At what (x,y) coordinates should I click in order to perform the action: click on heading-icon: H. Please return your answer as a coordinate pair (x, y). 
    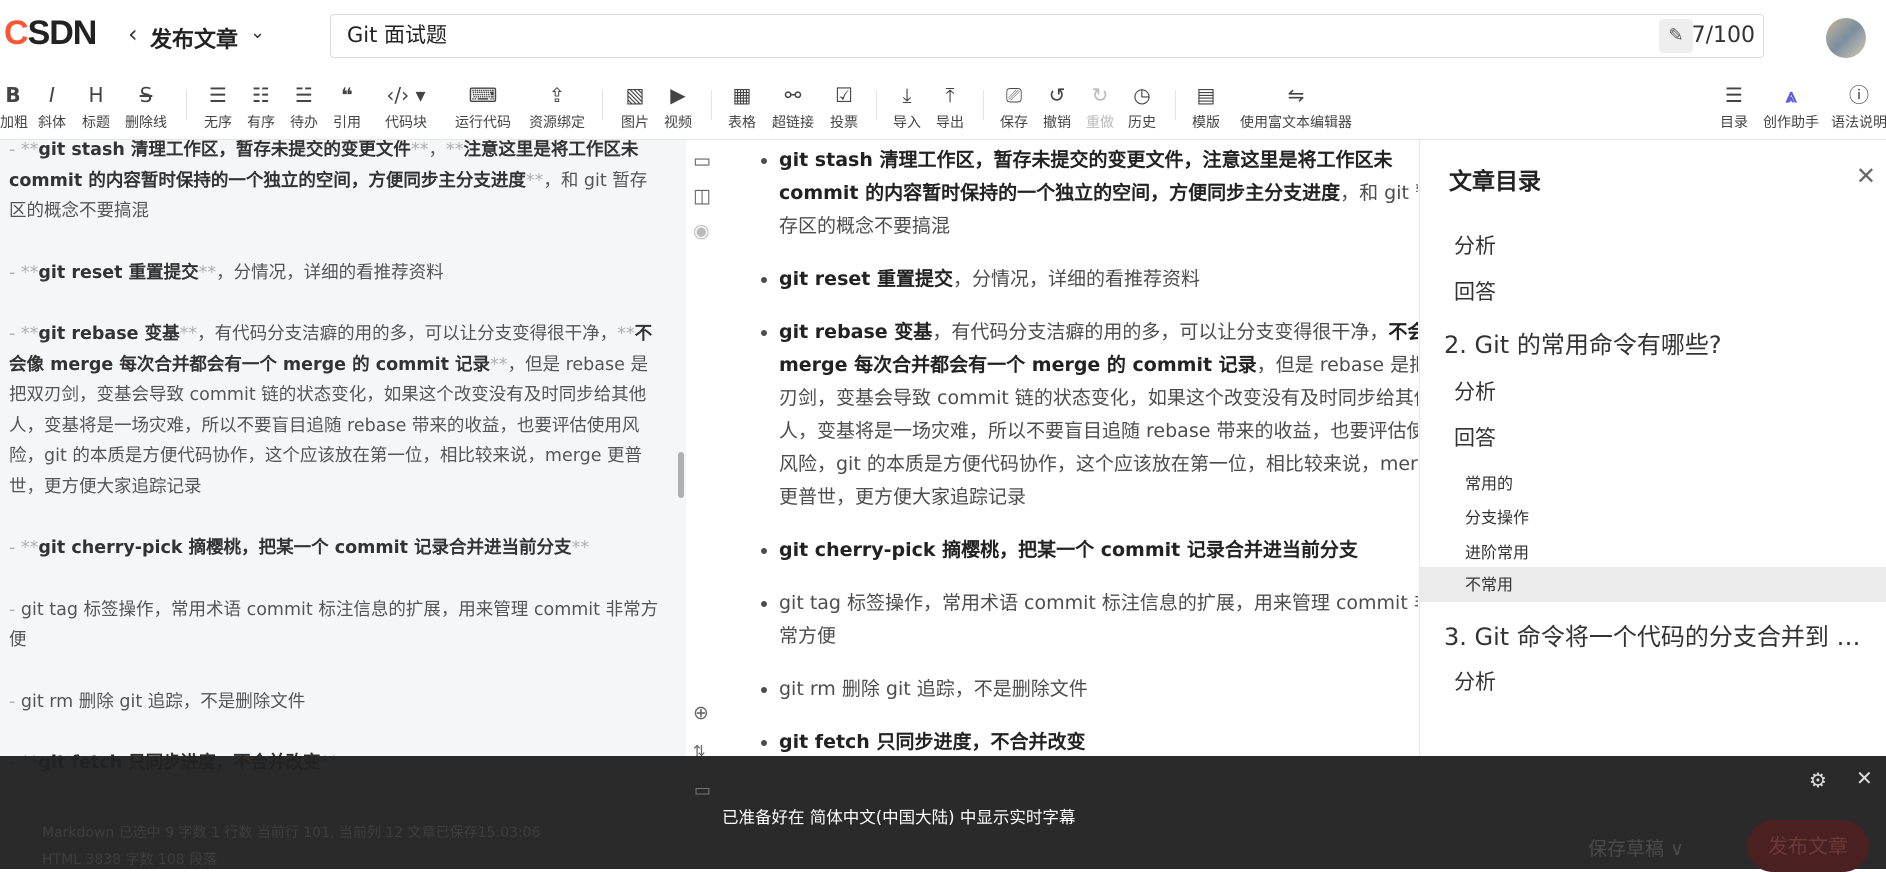
    Looking at the image, I should click on (96, 95).